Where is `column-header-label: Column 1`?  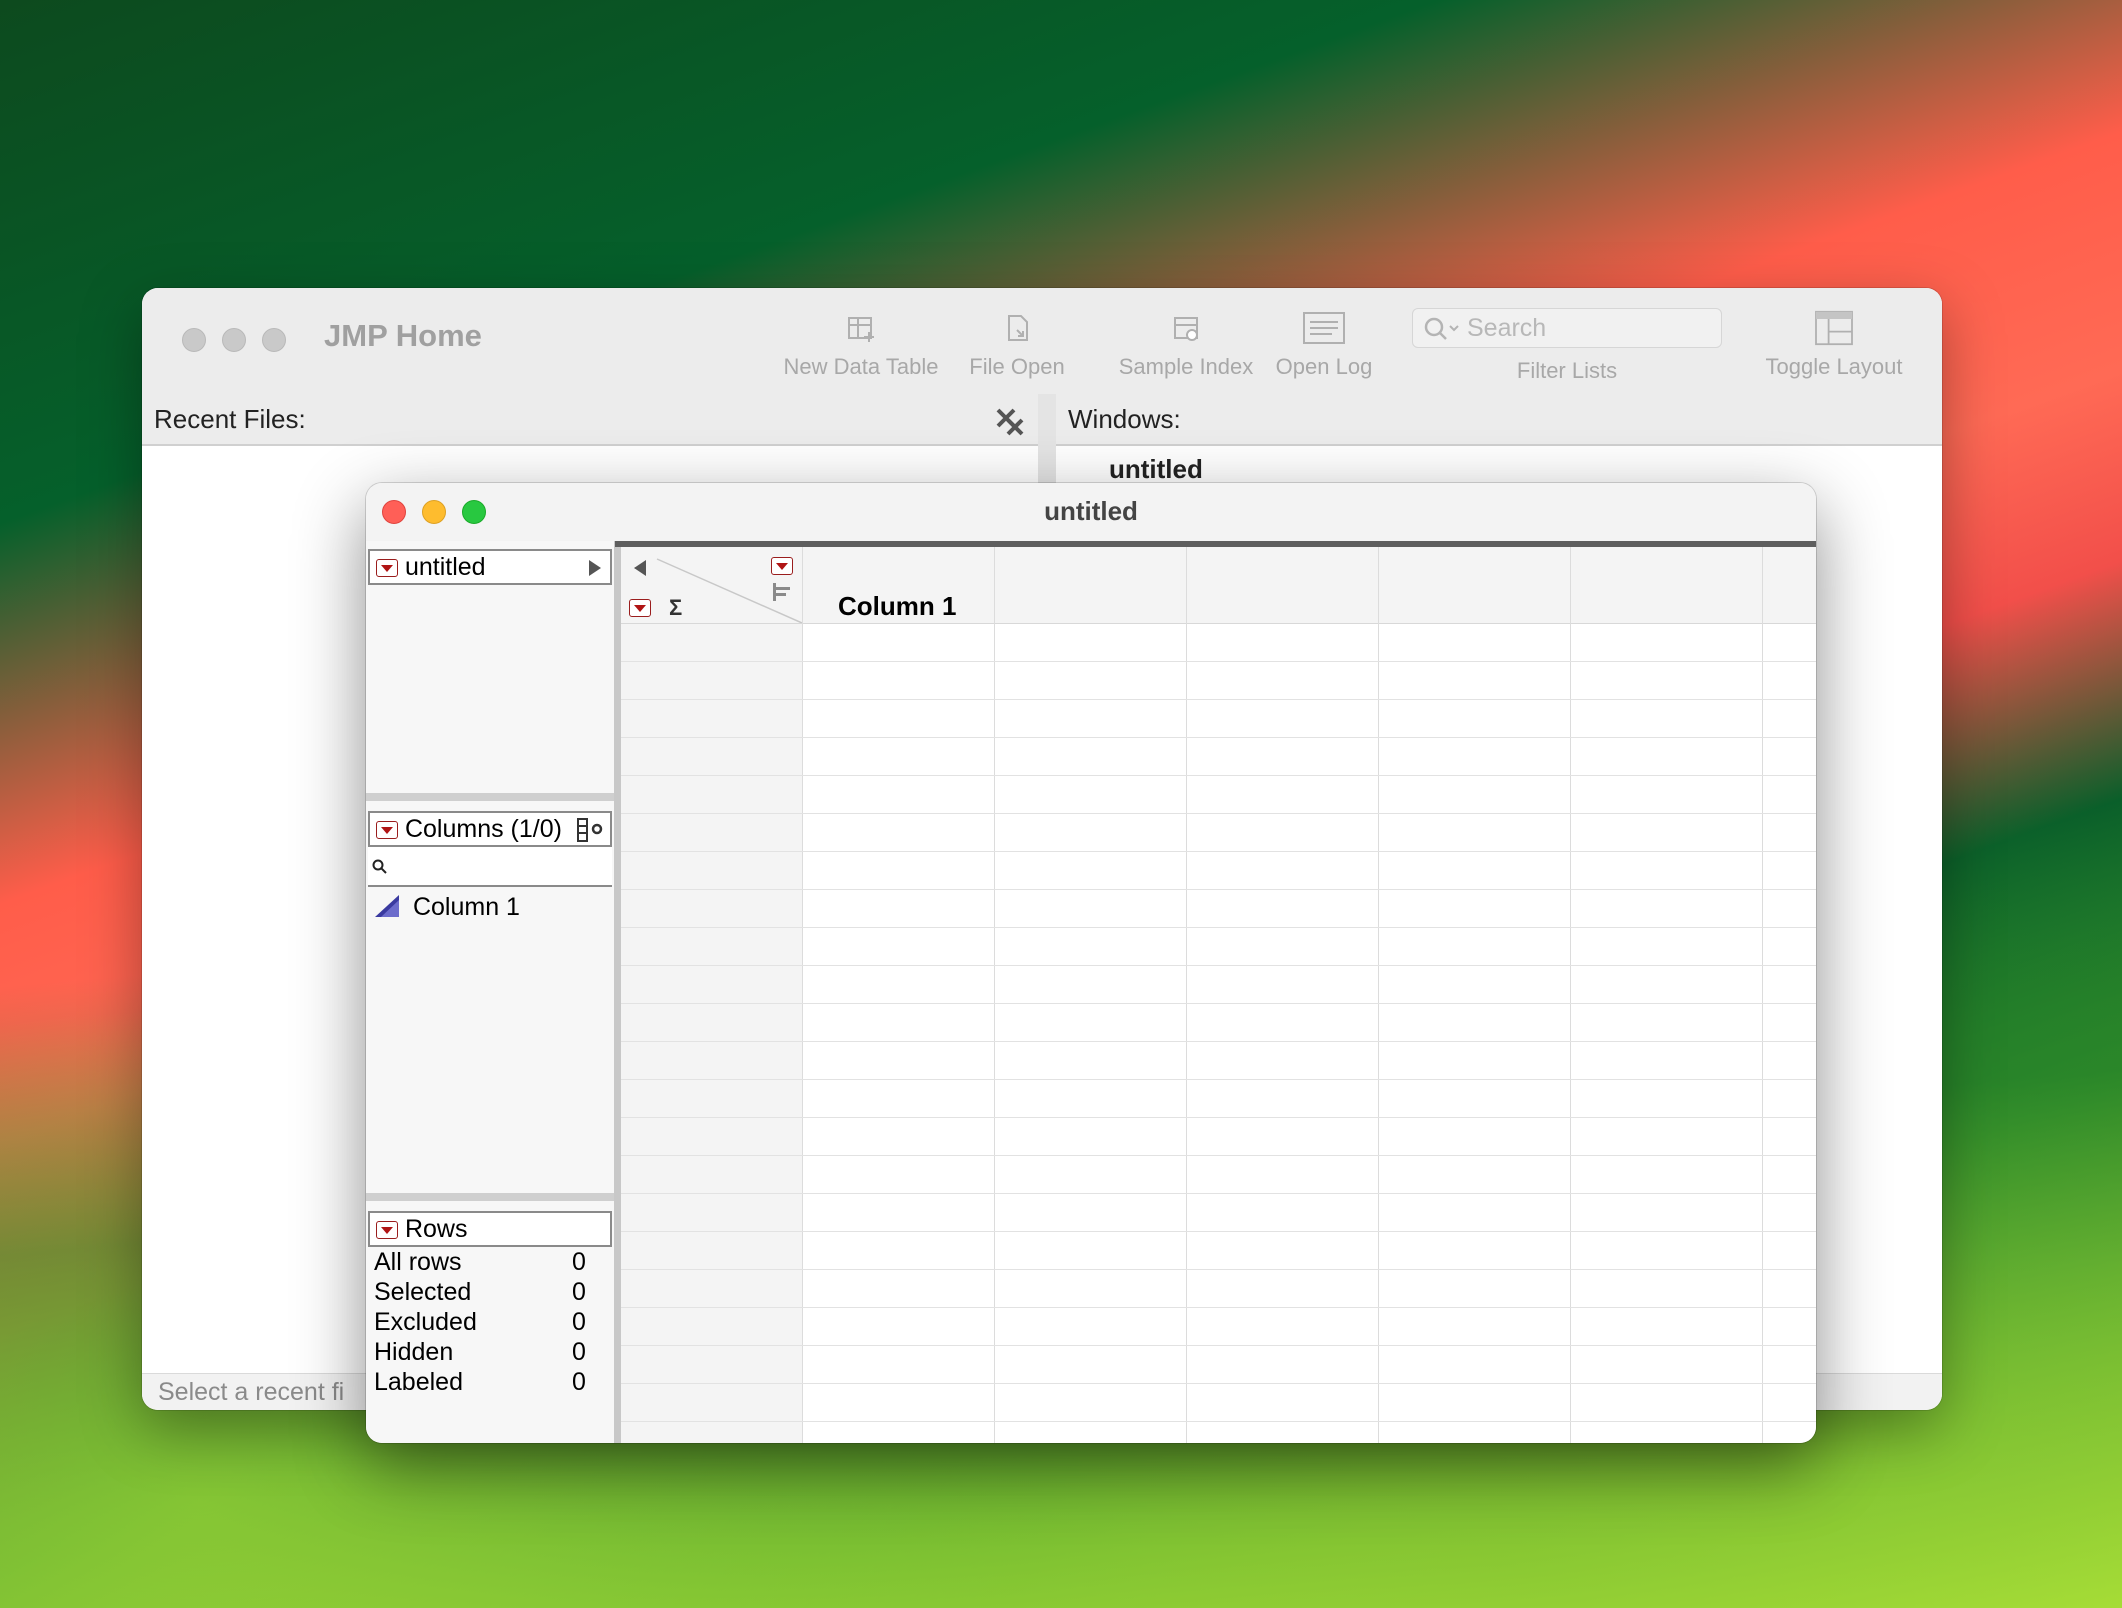 column-header-label: Column 1 is located at coordinates (897, 606).